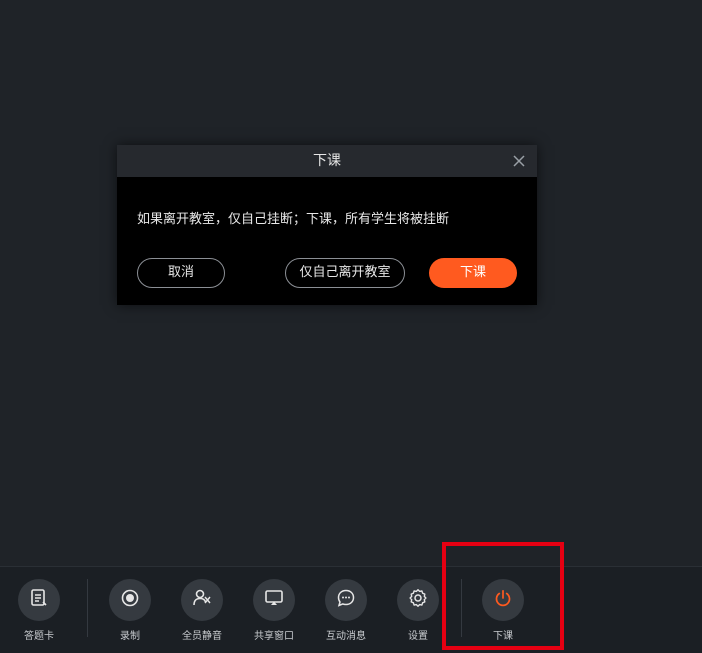  I want to click on mute-all-icon, so click(202, 600).